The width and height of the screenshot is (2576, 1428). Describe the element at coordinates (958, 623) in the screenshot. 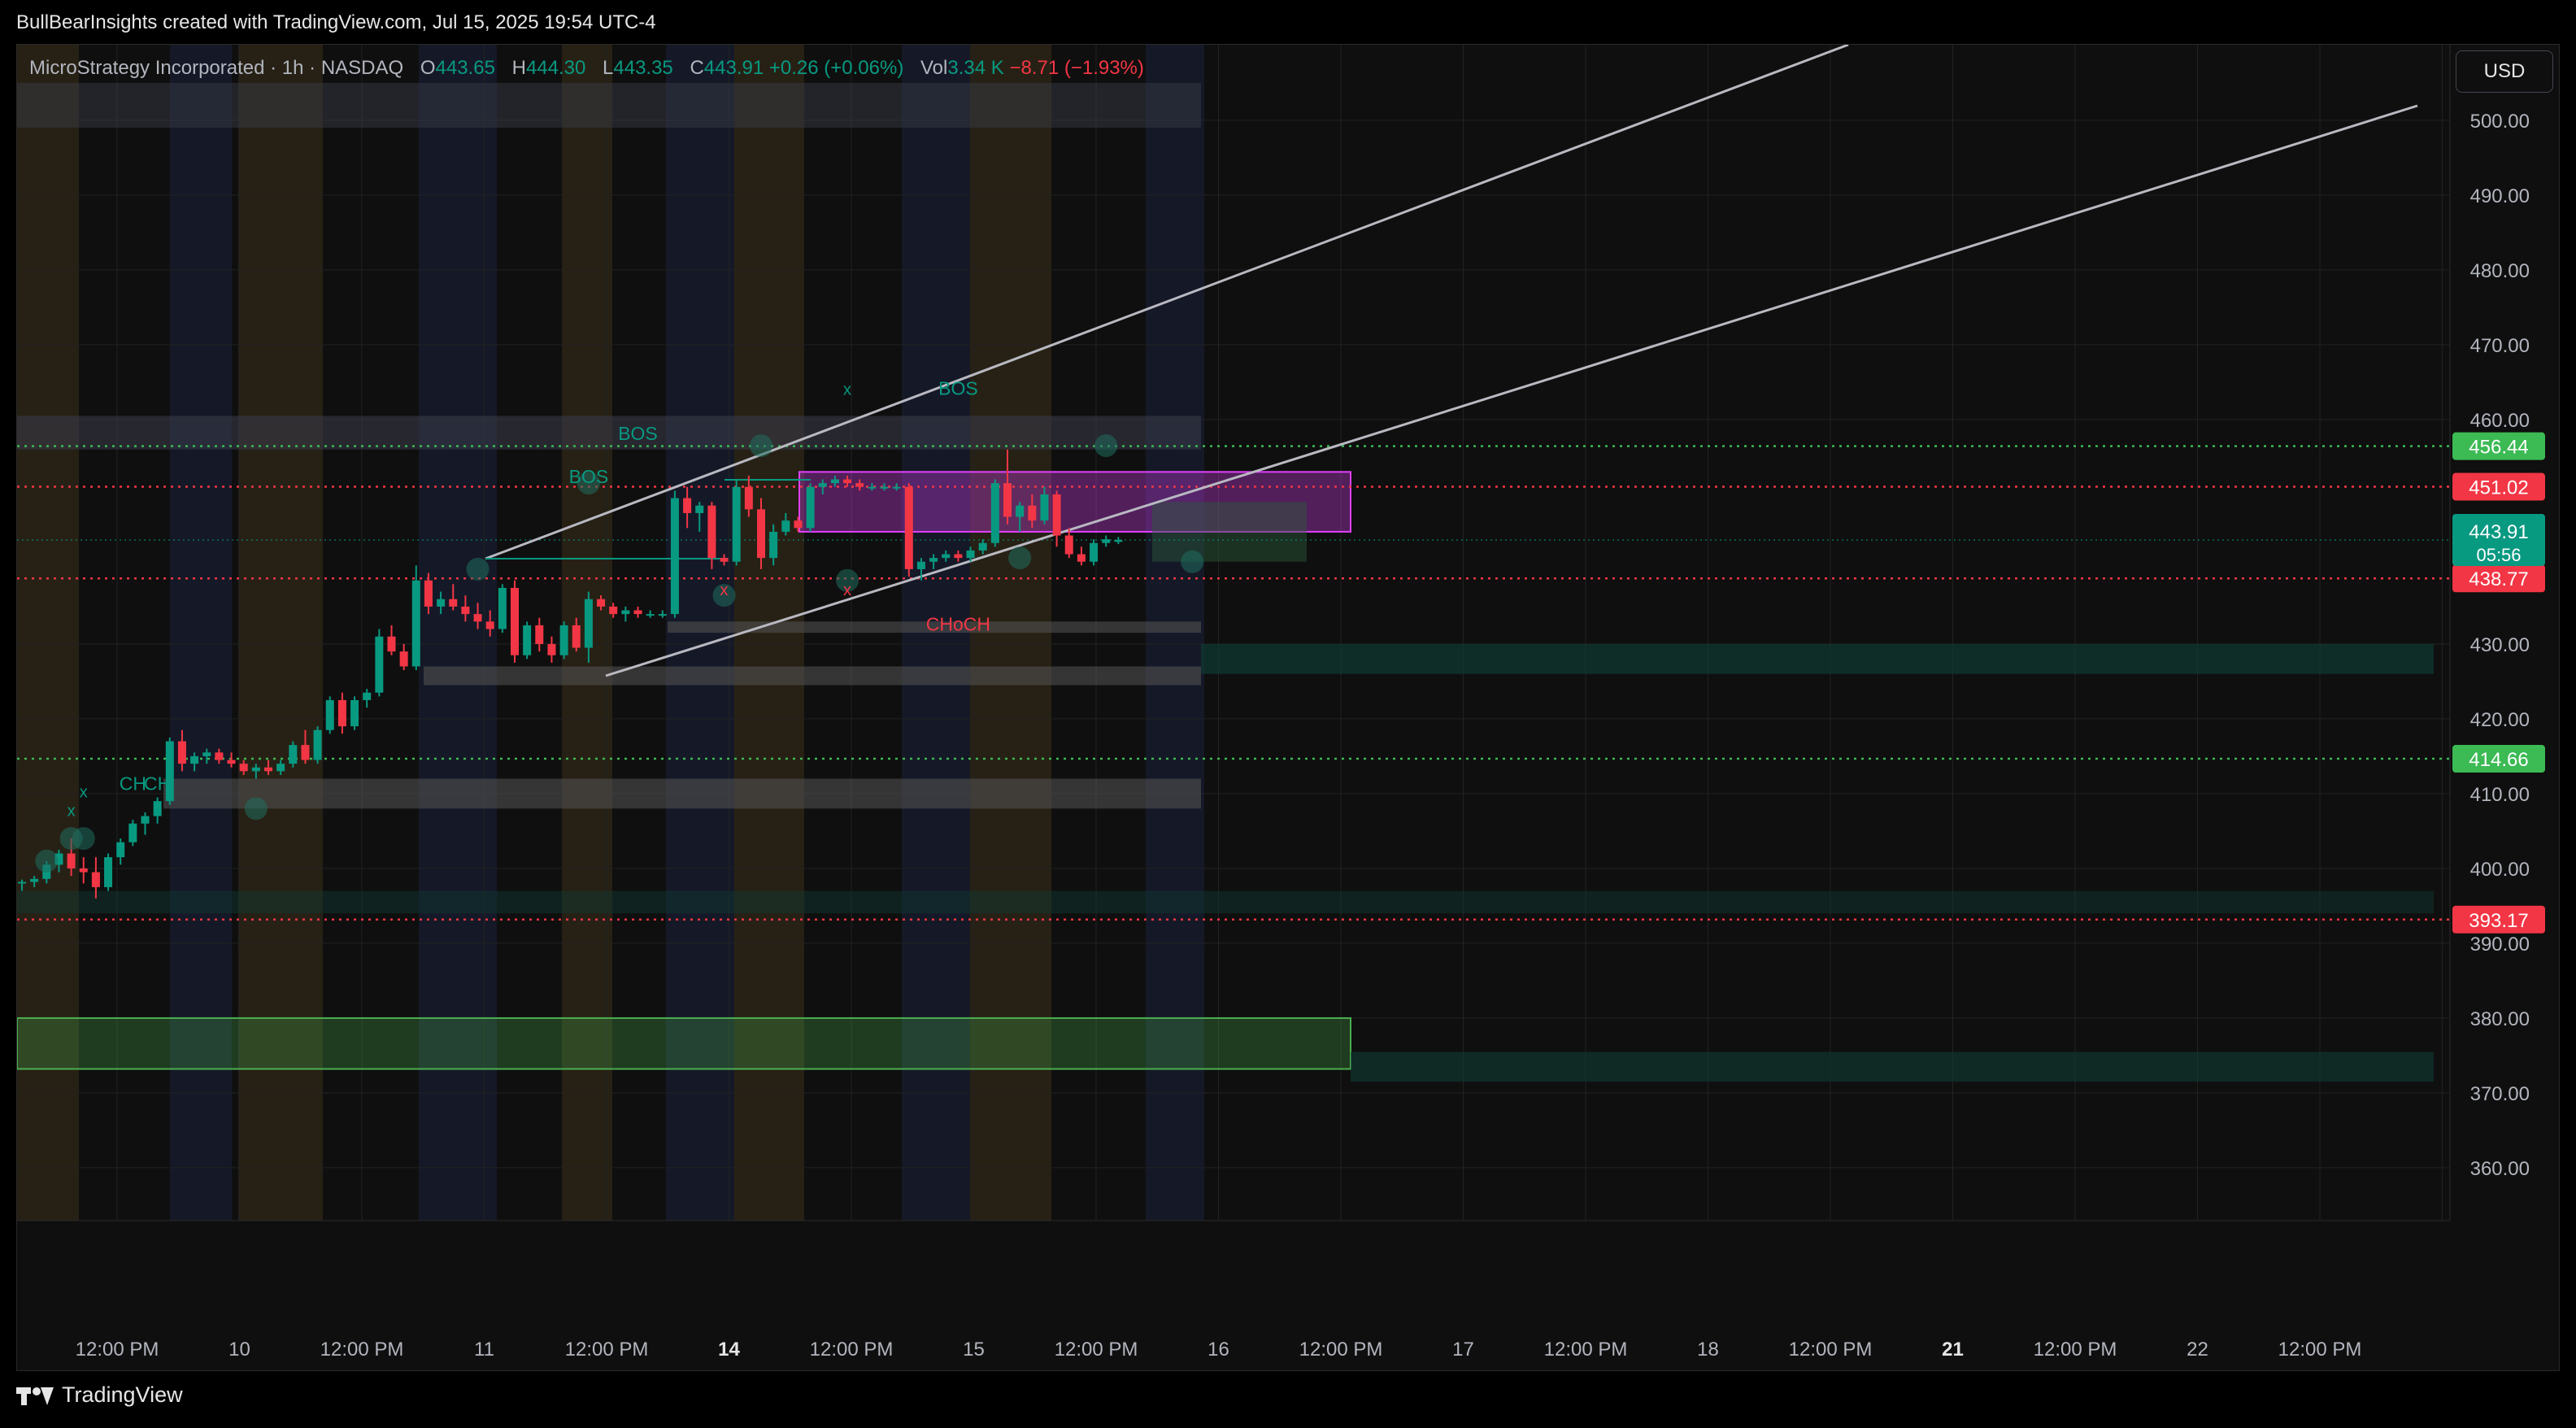

I see `annotation-label: CHoCH` at that location.